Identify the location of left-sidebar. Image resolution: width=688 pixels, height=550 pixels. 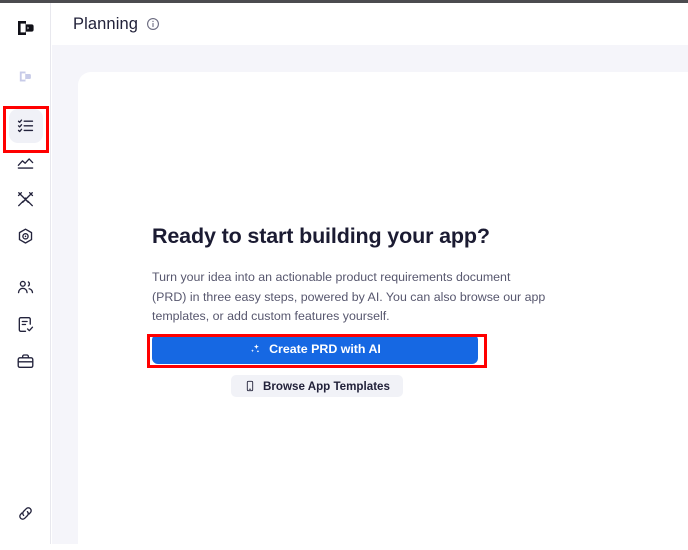
(25, 273).